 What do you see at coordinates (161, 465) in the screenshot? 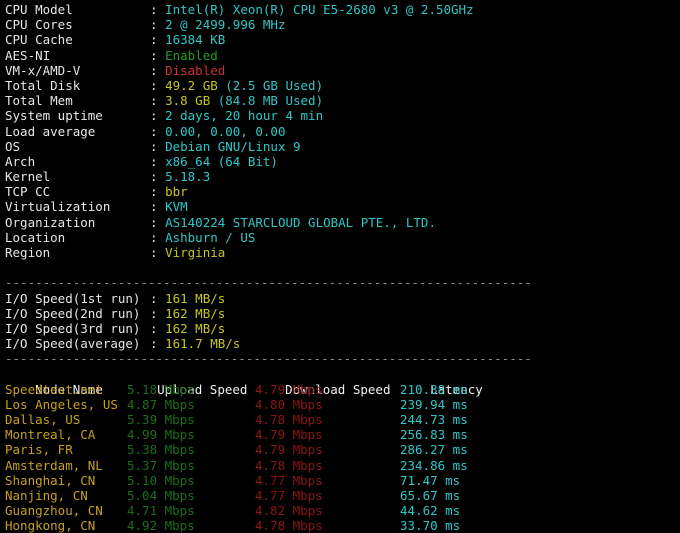
I see `cell-upload-speed: 5.37 Mbps` at bounding box center [161, 465].